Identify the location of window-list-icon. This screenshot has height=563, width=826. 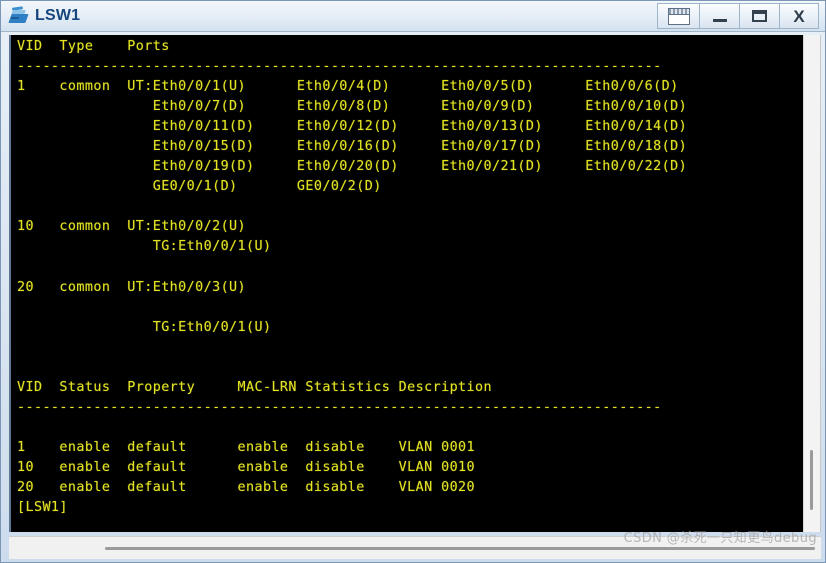
(678, 16).